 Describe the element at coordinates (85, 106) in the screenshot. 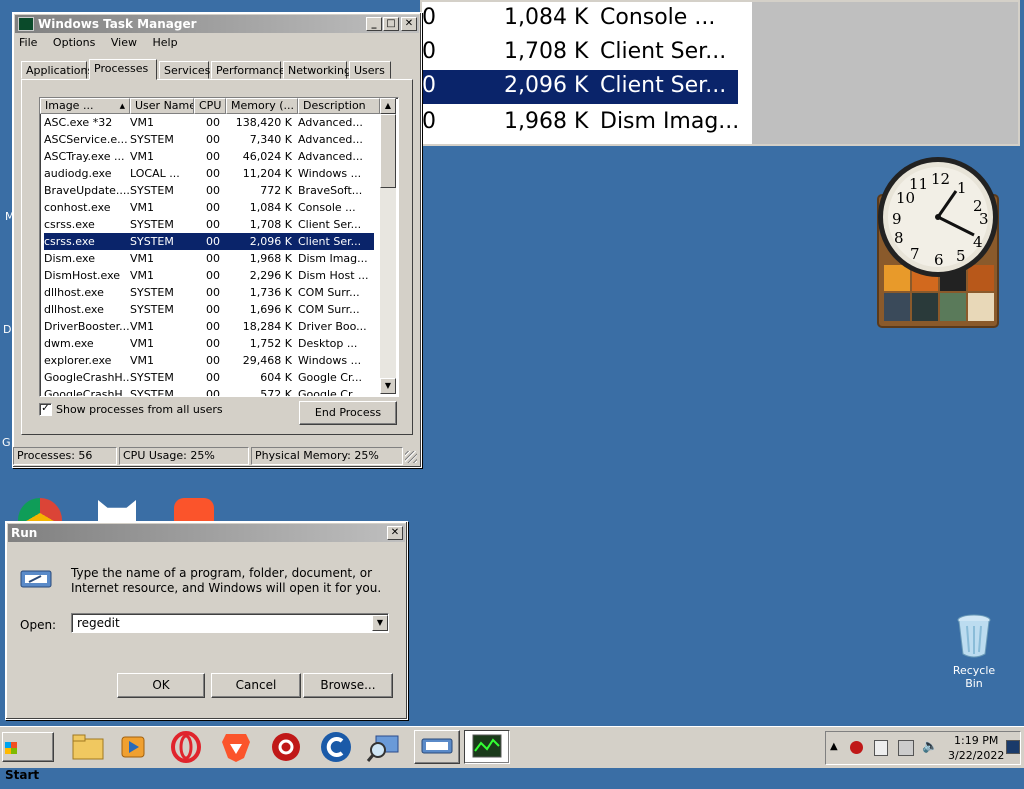

I see `column-image: Image ... ▲` at that location.